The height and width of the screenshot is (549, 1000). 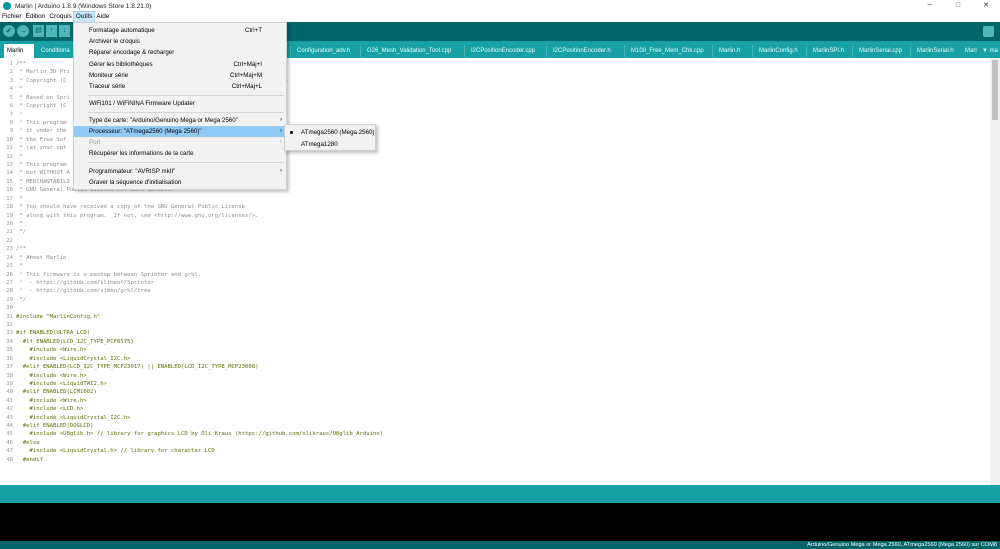 I want to click on tab-marlinspi: MarlinSPI.h, so click(x=828, y=51).